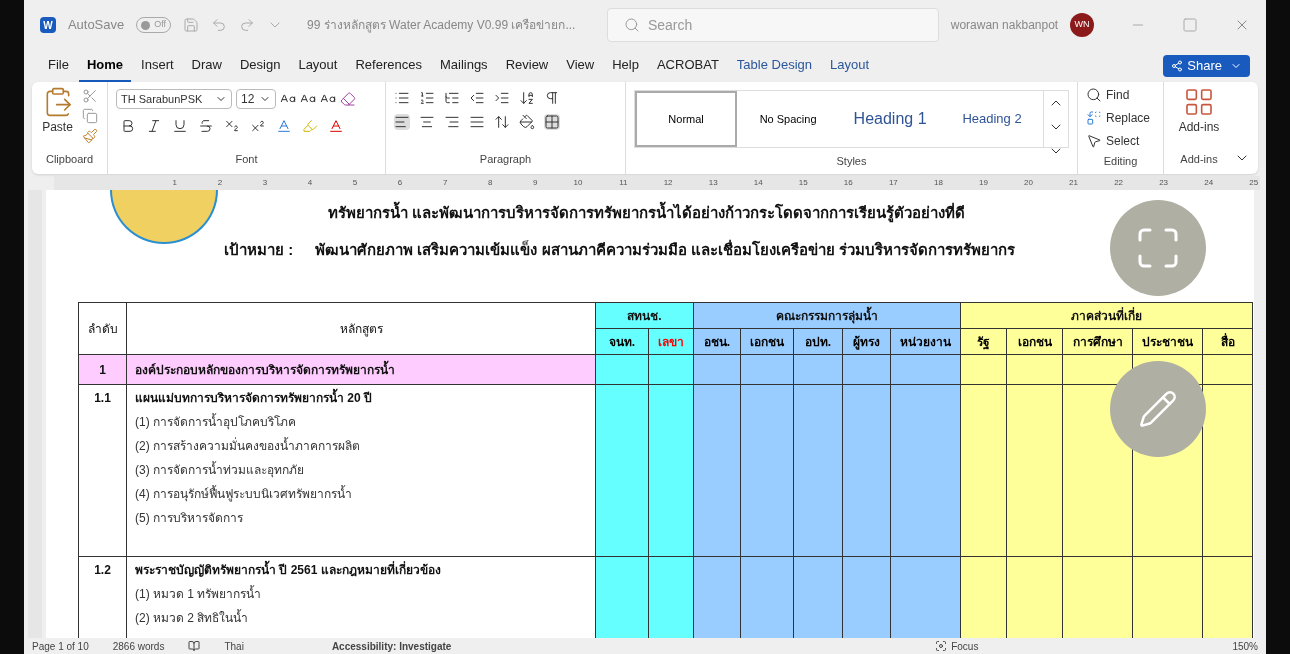  I want to click on ribbon-tab: Help, so click(625, 66).